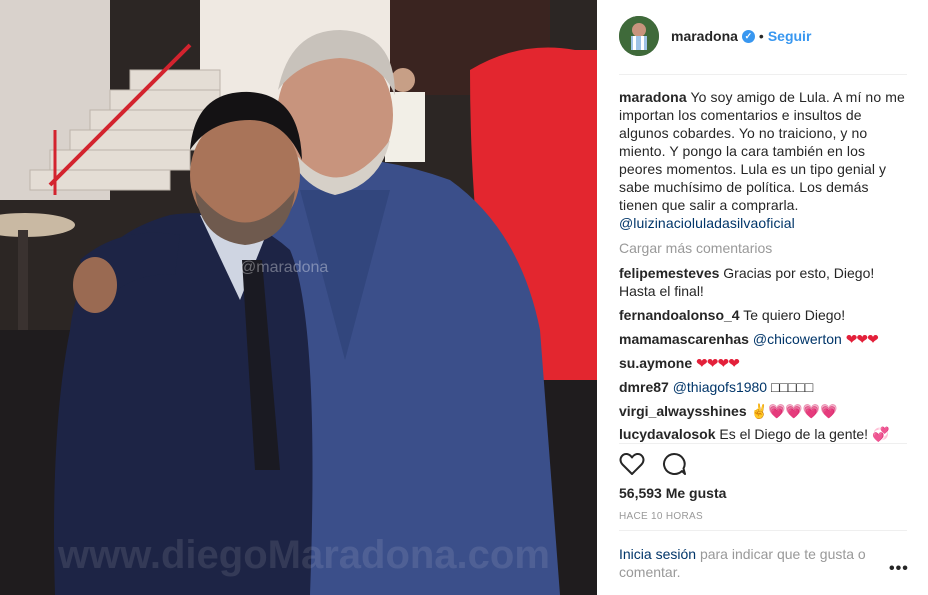 This screenshot has width=928, height=595. I want to click on comment-username: su.aymone, so click(655, 363).